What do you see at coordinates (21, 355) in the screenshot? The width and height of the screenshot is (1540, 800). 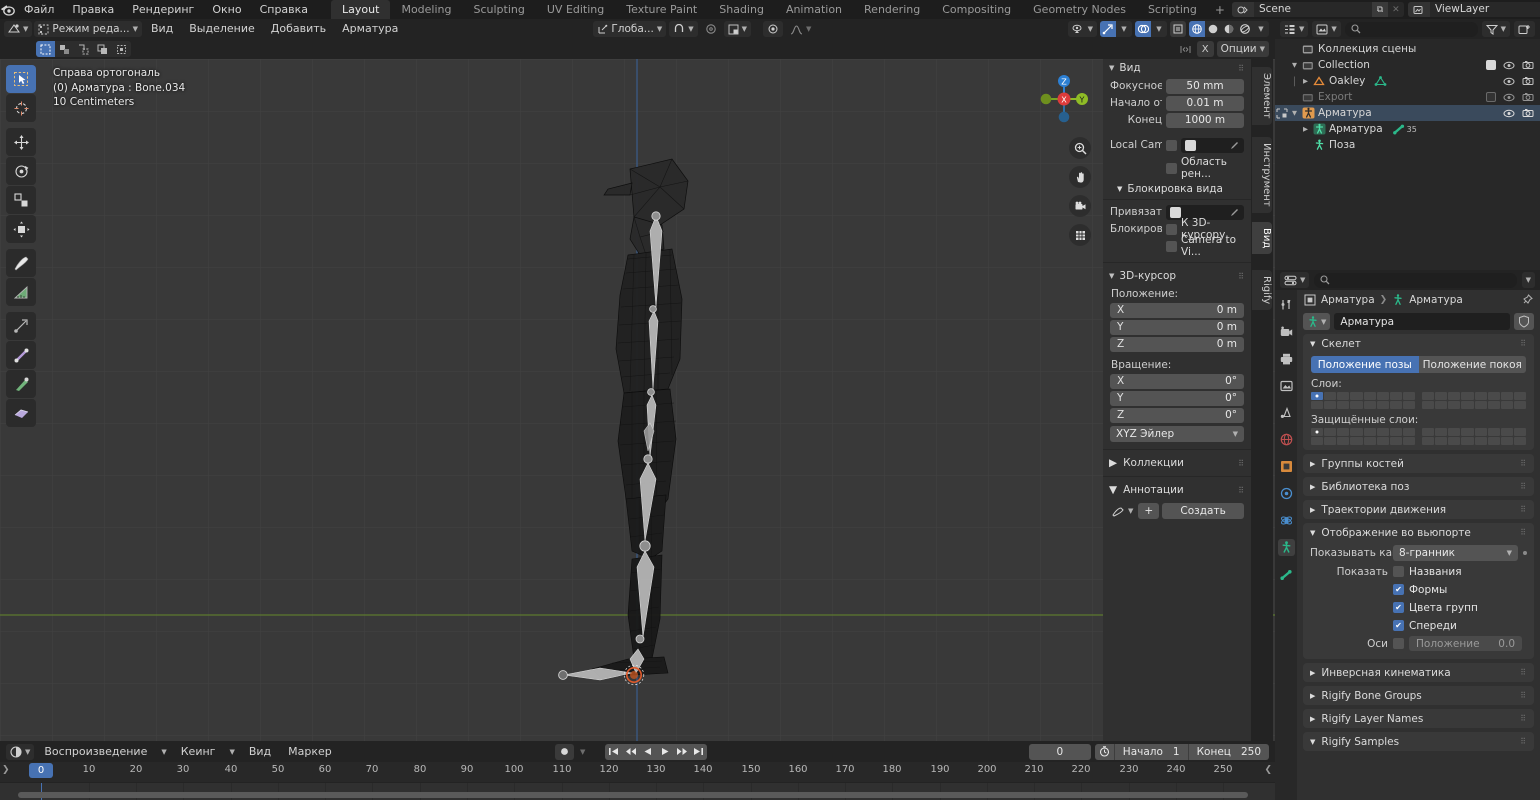 I see `bone-size-tool` at bounding box center [21, 355].